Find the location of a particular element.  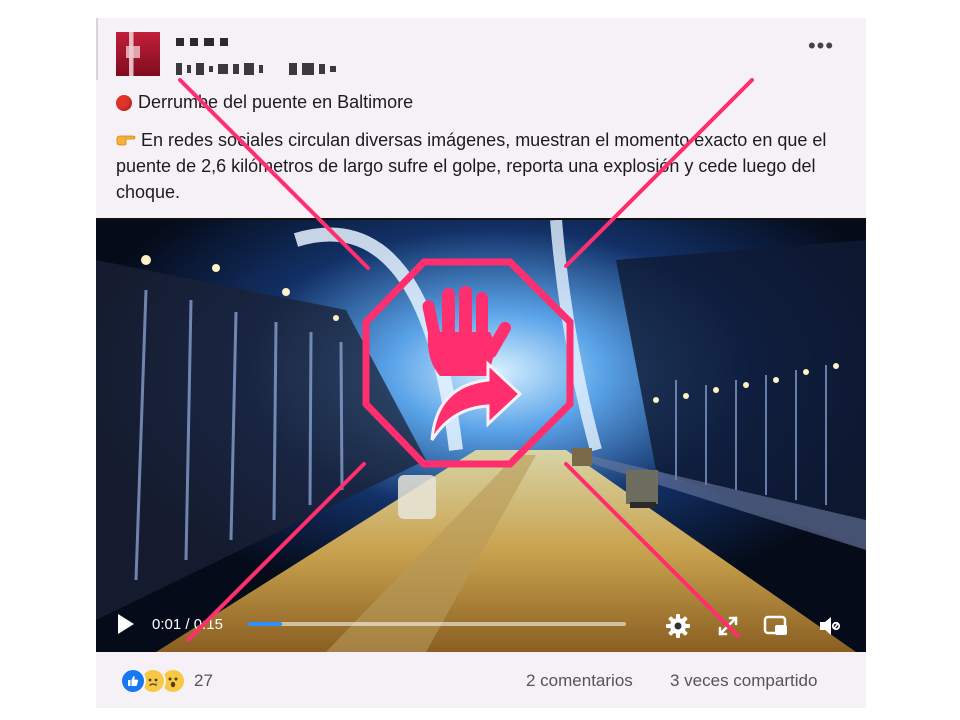

red-circle-icon is located at coordinates (124, 102).